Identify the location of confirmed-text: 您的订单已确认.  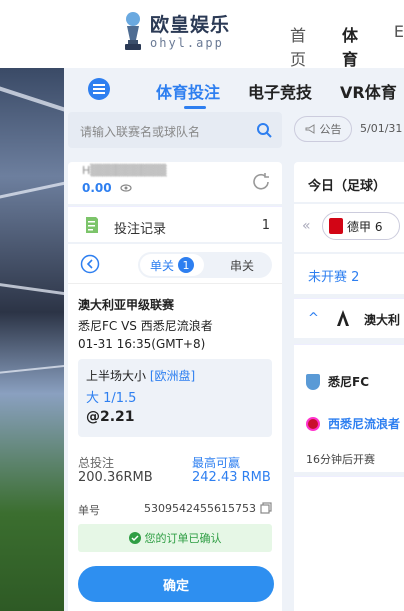
(183, 538).